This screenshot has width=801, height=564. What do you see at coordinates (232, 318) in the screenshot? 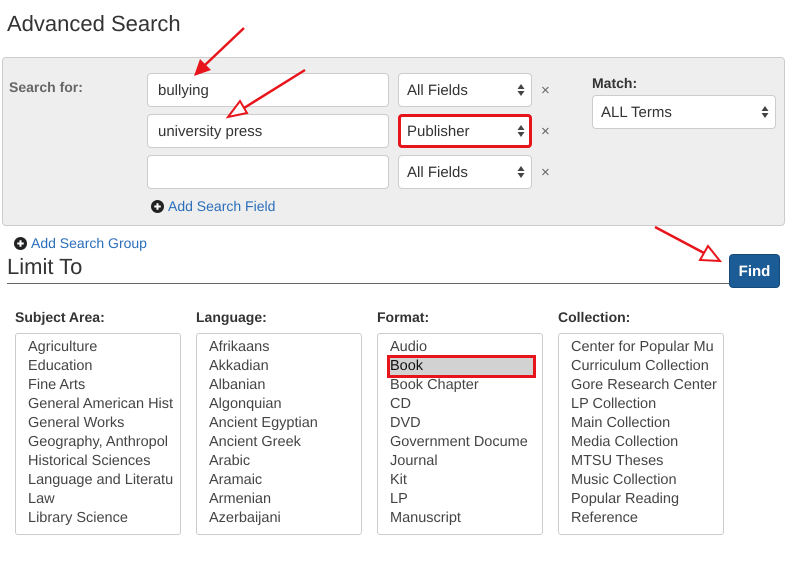
I see `facet-label: Language:` at bounding box center [232, 318].